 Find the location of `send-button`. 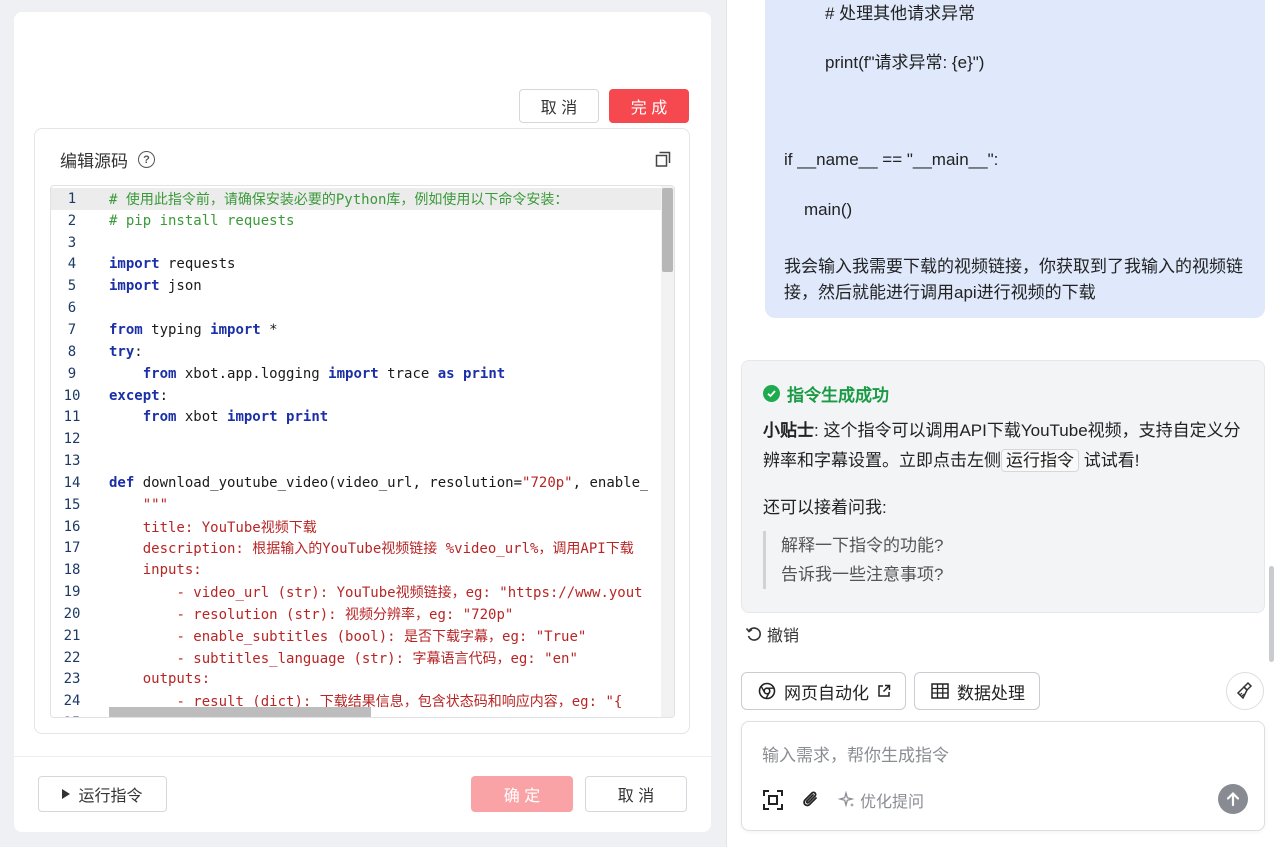

send-button is located at coordinates (1233, 799).